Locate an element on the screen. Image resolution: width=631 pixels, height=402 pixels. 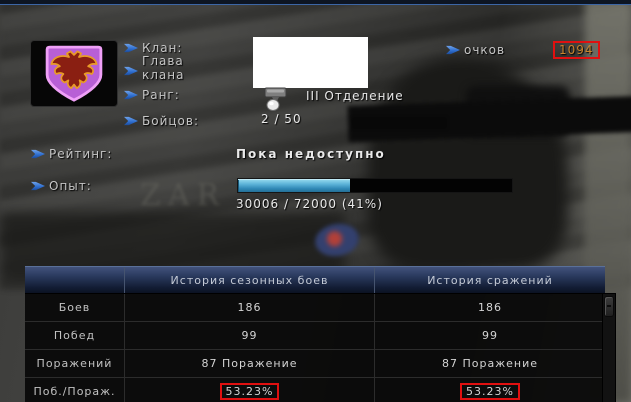
row-label: Боев is located at coordinates (75, 307).